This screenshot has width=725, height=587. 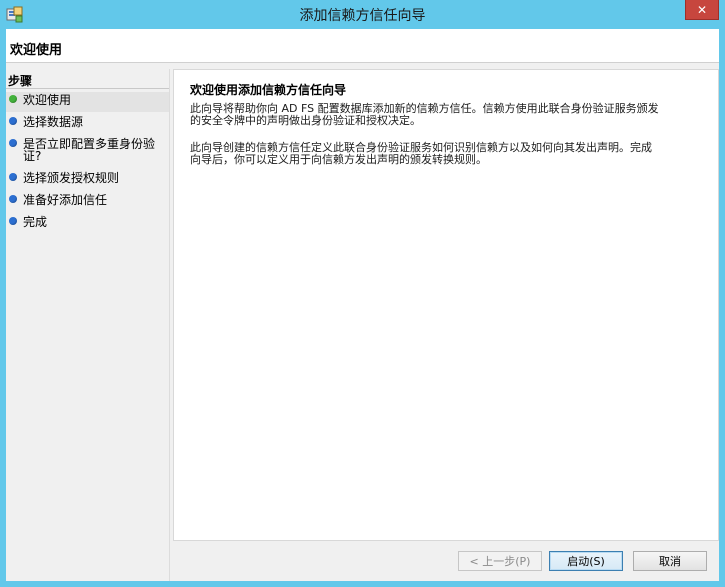 What do you see at coordinates (87, 102) in the screenshot?
I see `step-welcome: 欢迎使用` at bounding box center [87, 102].